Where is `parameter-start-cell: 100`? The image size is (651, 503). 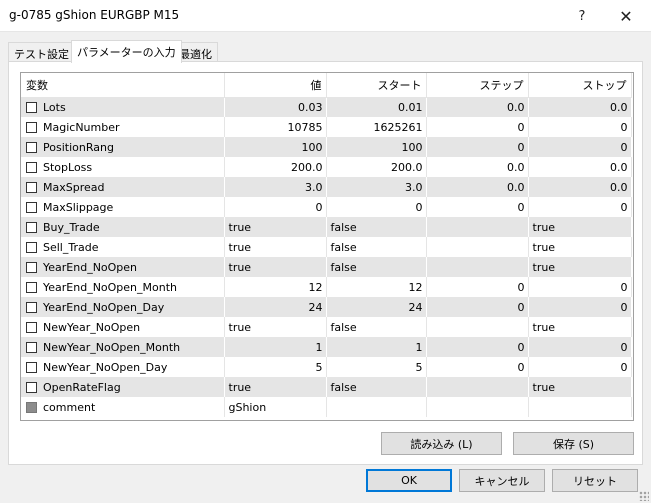 parameter-start-cell: 100 is located at coordinates (376, 147).